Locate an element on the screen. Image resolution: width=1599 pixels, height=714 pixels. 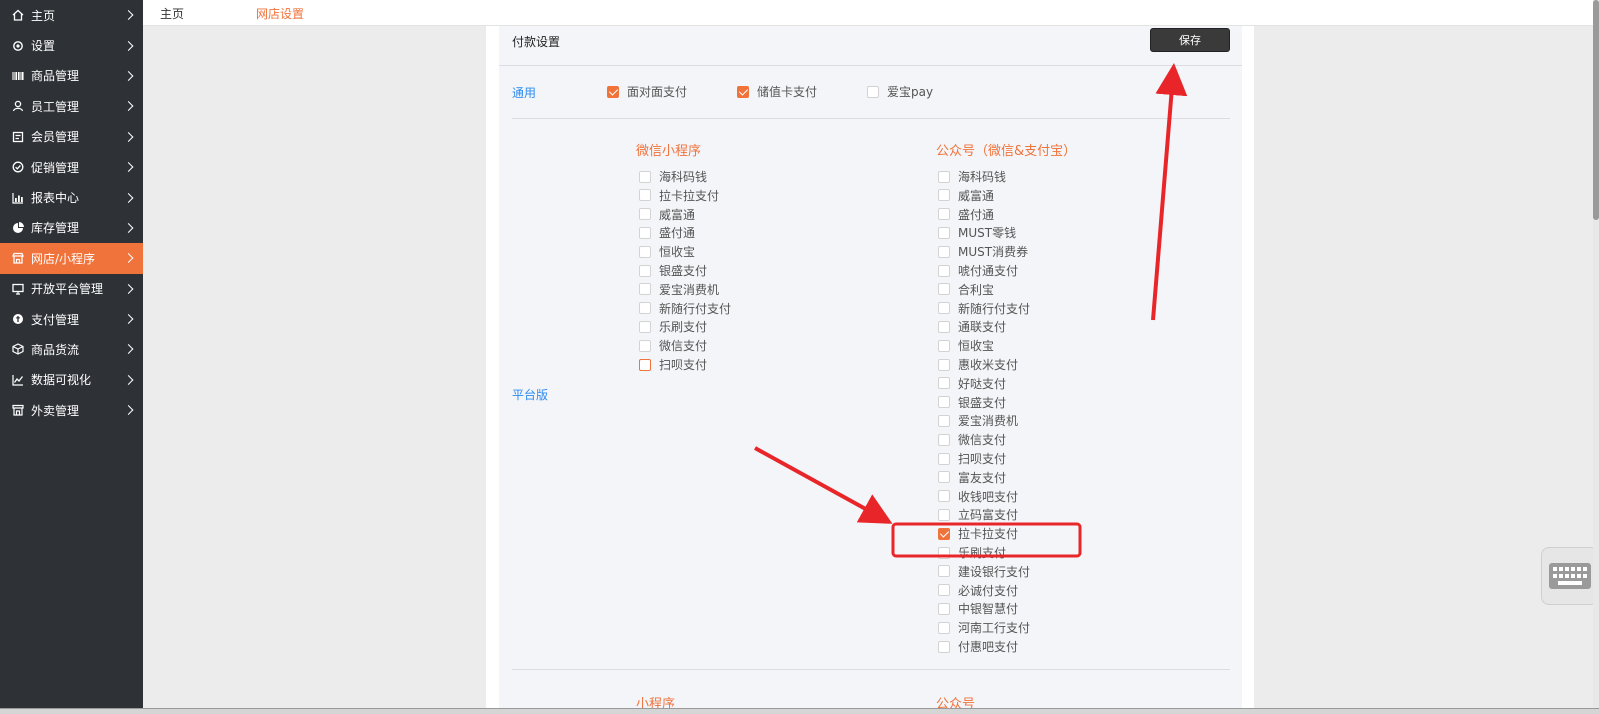
taskbar is located at coordinates (799, 711).